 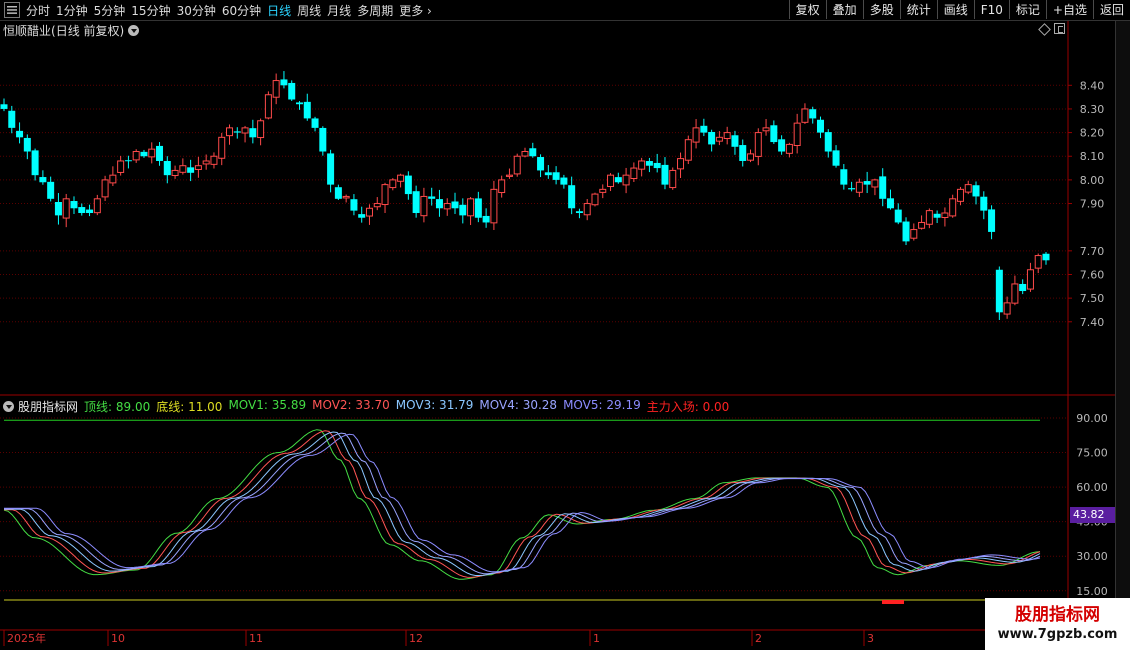 I want to click on legend-item-4: MOV3: 31.79, so click(x=434, y=405).